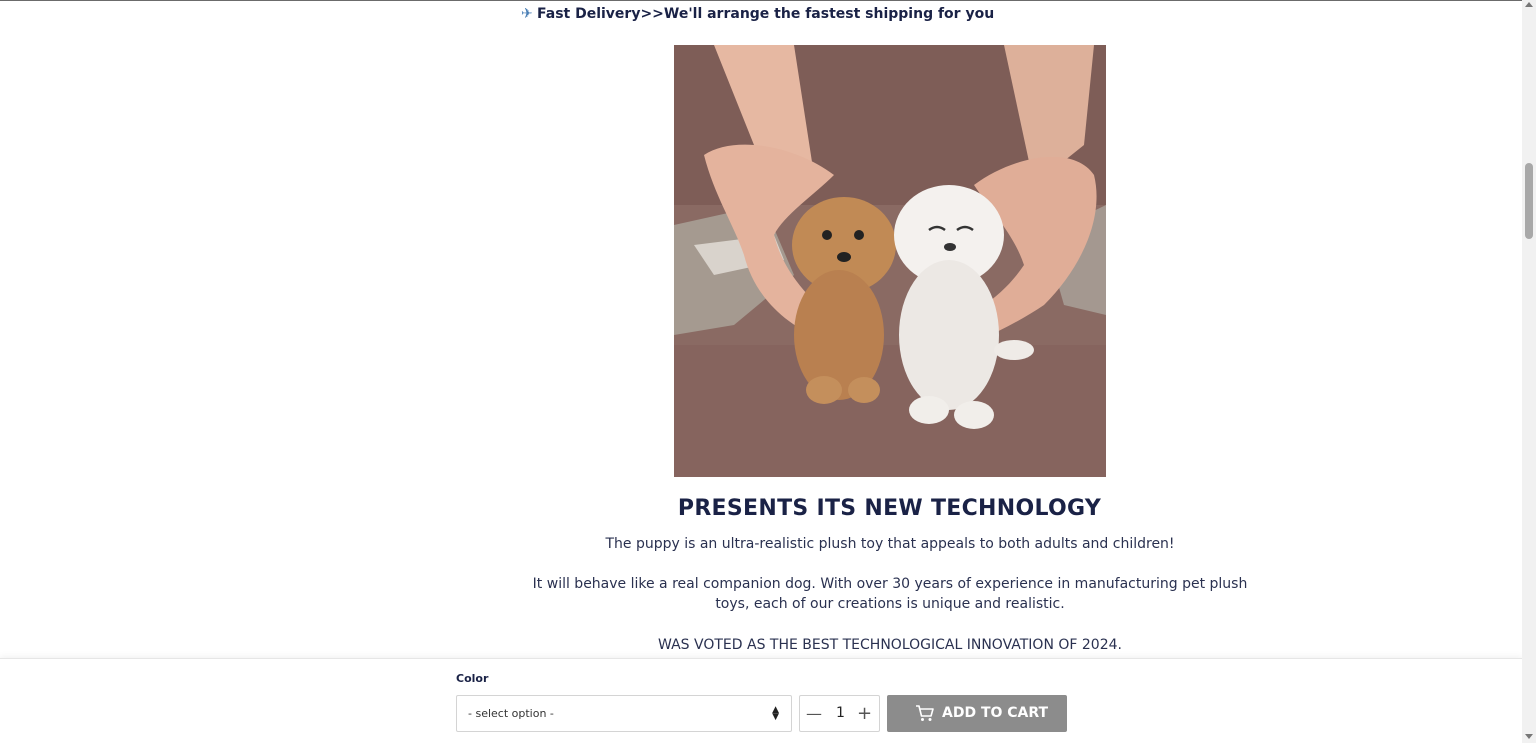 This screenshot has width=1536, height=743. What do you see at coordinates (624, 713) in the screenshot?
I see `color-select: - select option - ▲ ▼` at bounding box center [624, 713].